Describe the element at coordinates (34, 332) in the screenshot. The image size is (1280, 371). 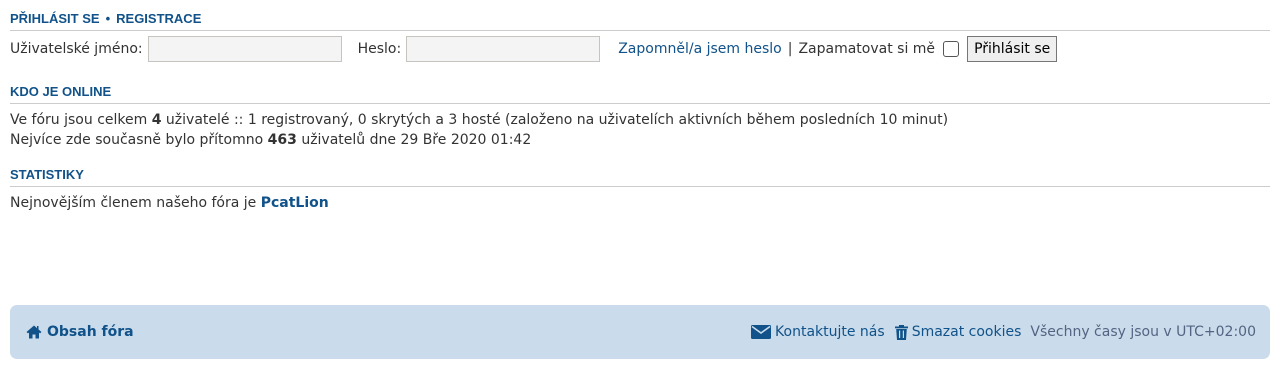
I see `home-icon` at that location.